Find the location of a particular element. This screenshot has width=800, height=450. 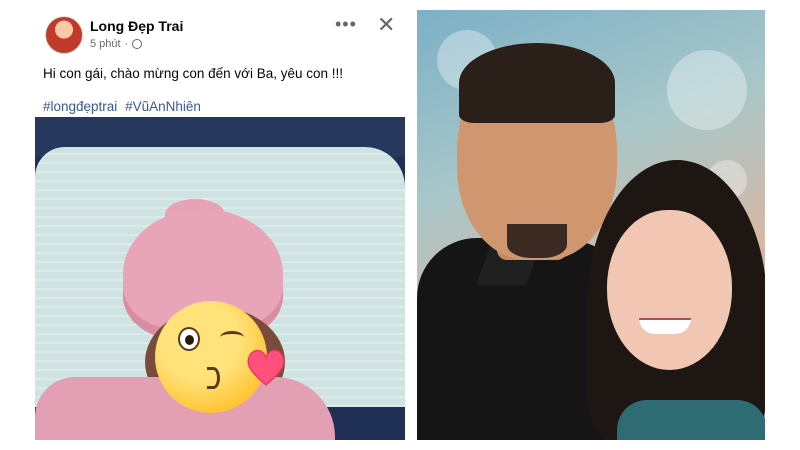

woman-smile is located at coordinates (665, 326).